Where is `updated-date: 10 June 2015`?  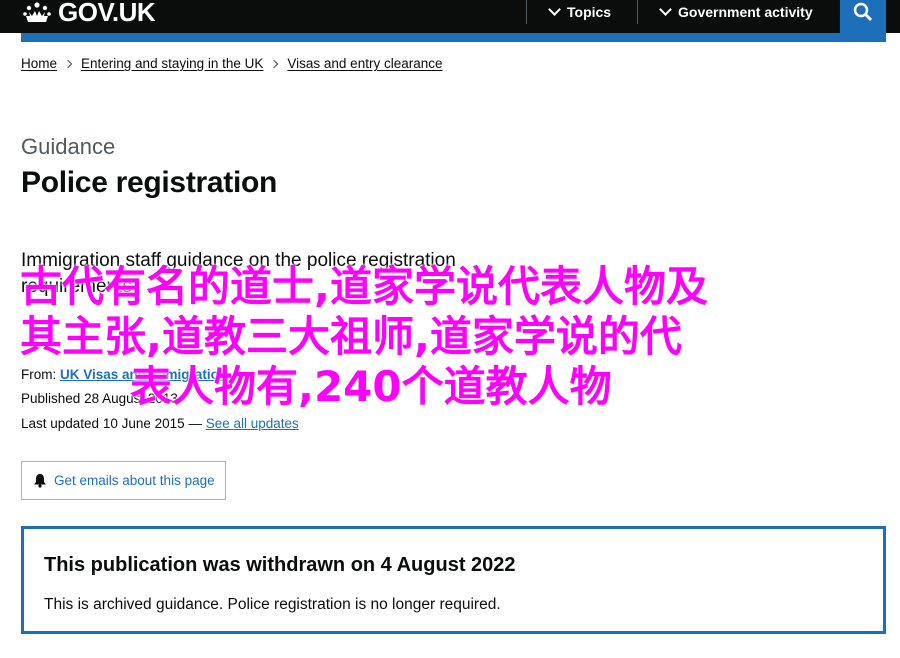 updated-date: 10 June 2015 is located at coordinates (143, 423).